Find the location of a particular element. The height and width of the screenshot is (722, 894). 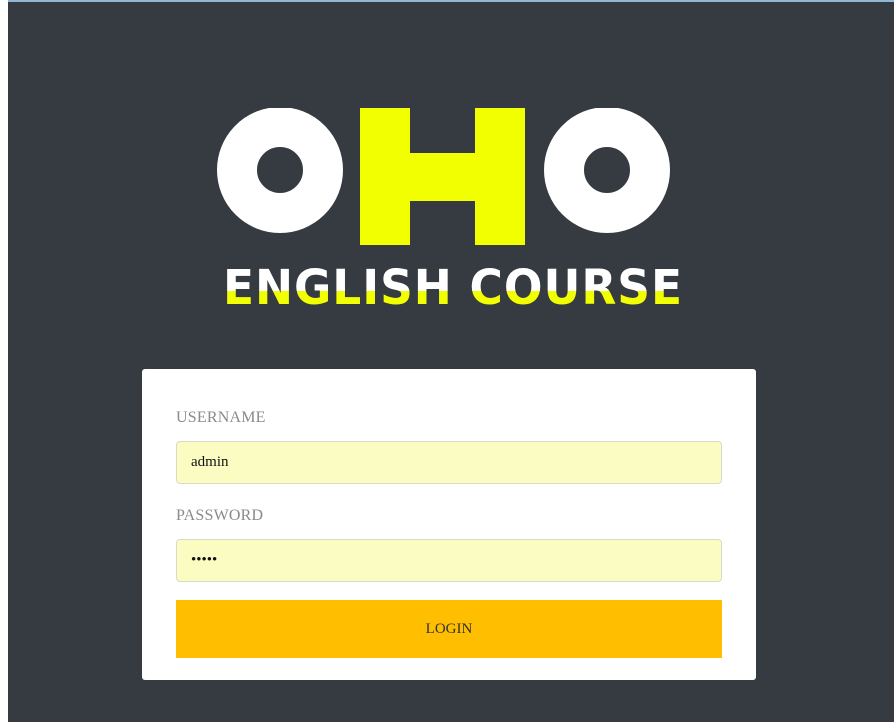

password-label: PASSWORD is located at coordinates (220, 515).